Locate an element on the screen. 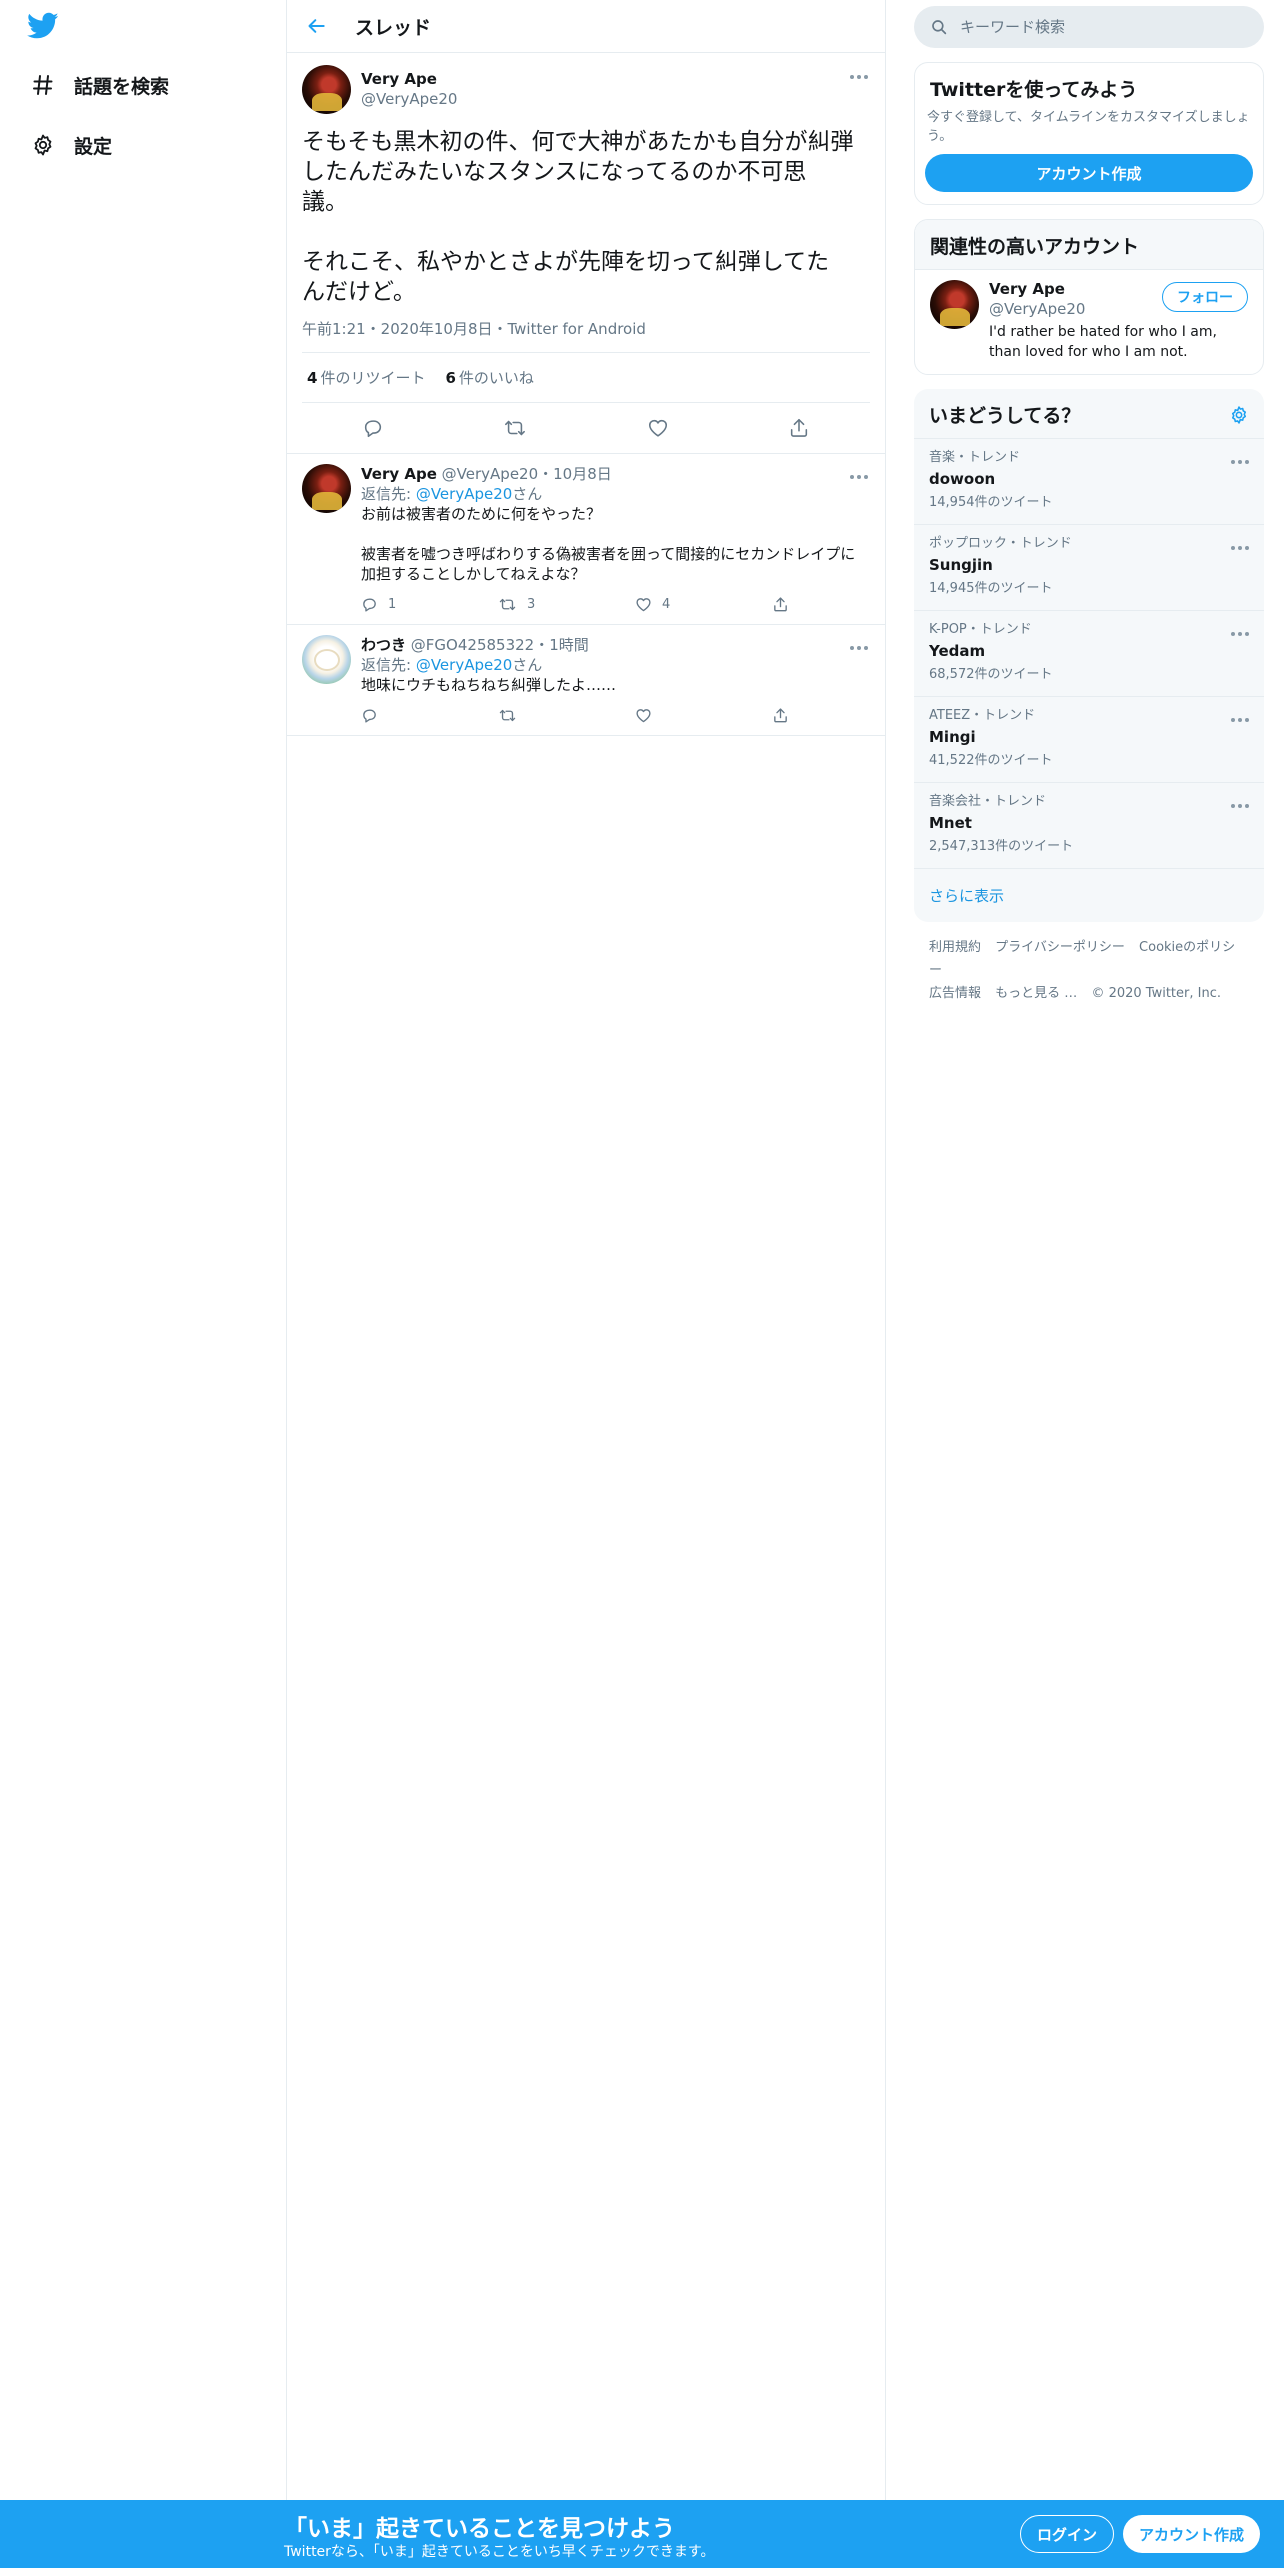  signup-button: アカウント作成 is located at coordinates (1192, 2534).